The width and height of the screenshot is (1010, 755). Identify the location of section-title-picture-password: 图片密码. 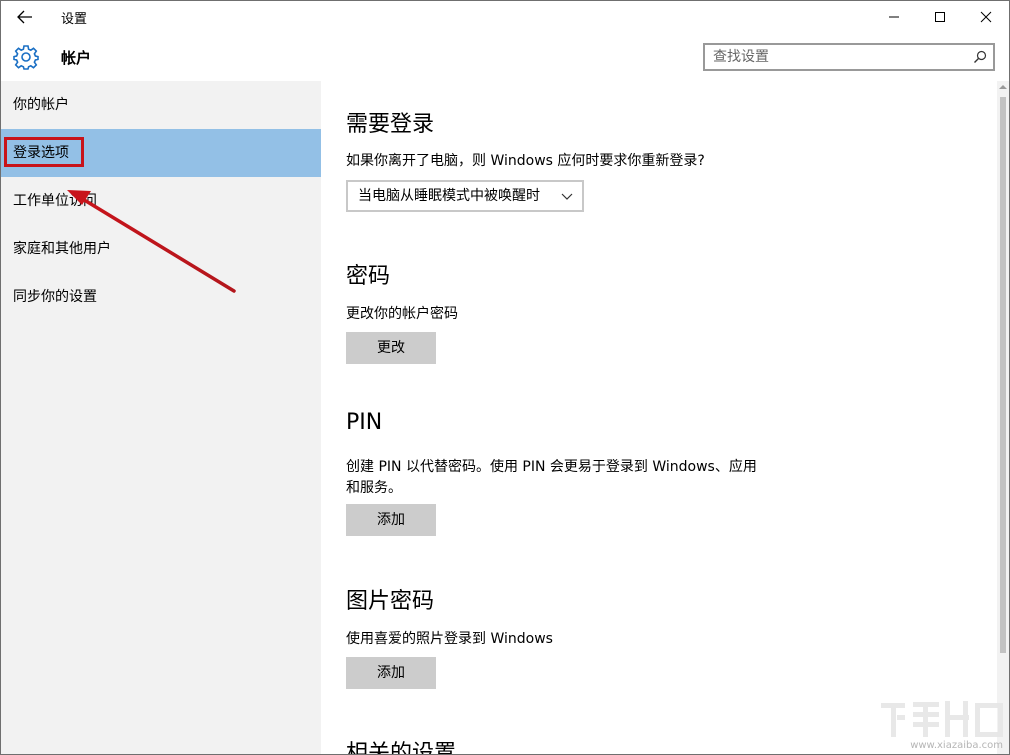
(390, 599).